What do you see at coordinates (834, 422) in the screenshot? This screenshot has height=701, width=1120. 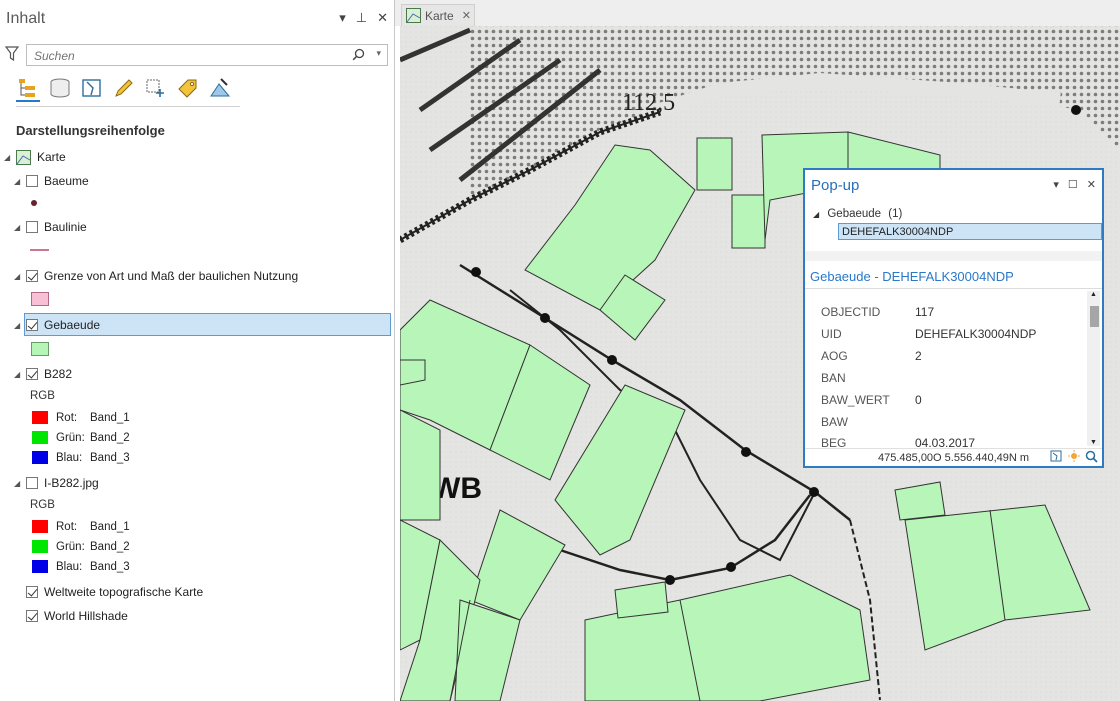 I see `attribute-key: BAW` at bounding box center [834, 422].